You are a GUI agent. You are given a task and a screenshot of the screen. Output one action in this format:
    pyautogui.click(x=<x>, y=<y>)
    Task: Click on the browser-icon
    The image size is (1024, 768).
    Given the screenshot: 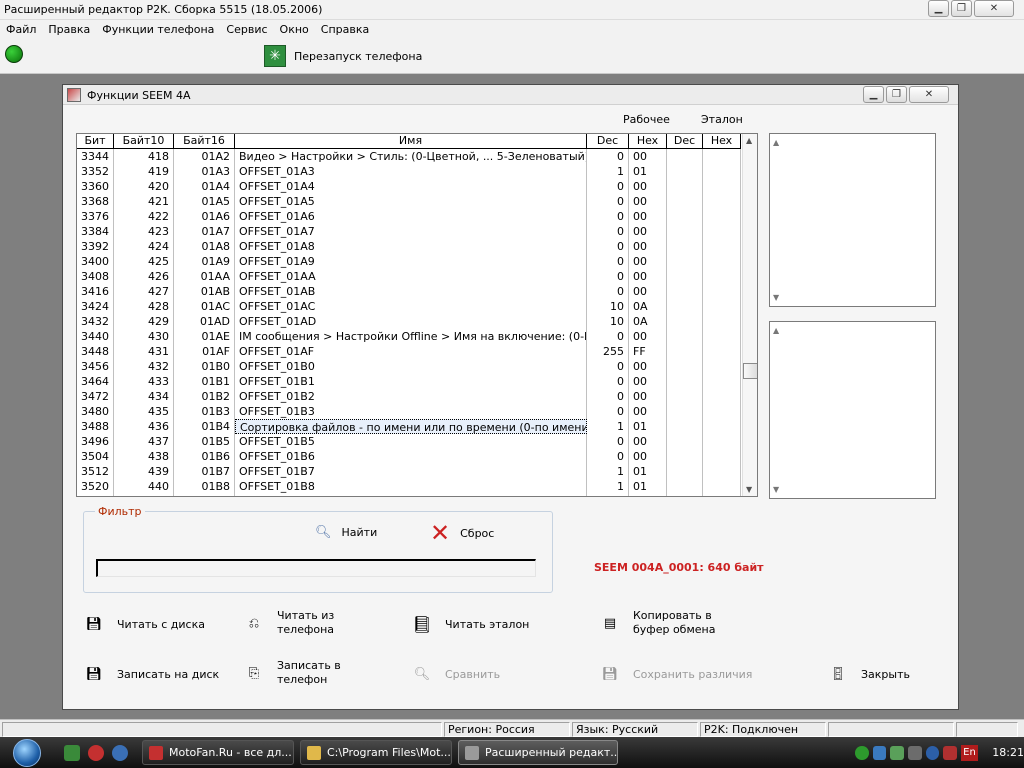 What is the action you would take?
    pyautogui.click(x=120, y=753)
    